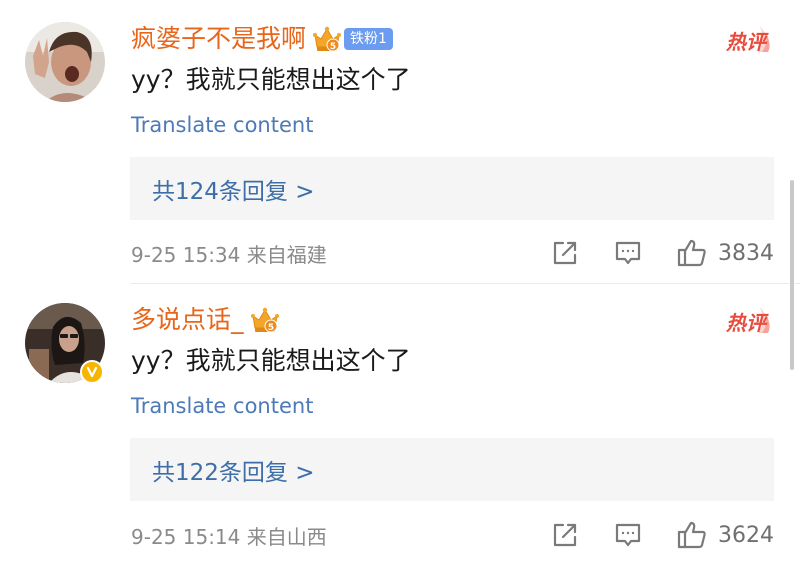  What do you see at coordinates (187, 320) in the screenshot?
I see `username: 多说点话_` at bounding box center [187, 320].